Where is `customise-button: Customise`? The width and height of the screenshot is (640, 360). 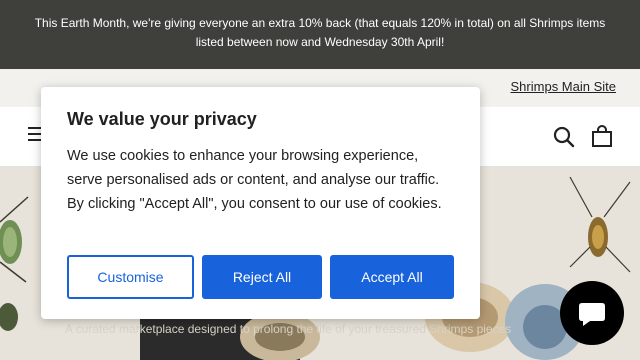 customise-button: Customise is located at coordinates (130, 277).